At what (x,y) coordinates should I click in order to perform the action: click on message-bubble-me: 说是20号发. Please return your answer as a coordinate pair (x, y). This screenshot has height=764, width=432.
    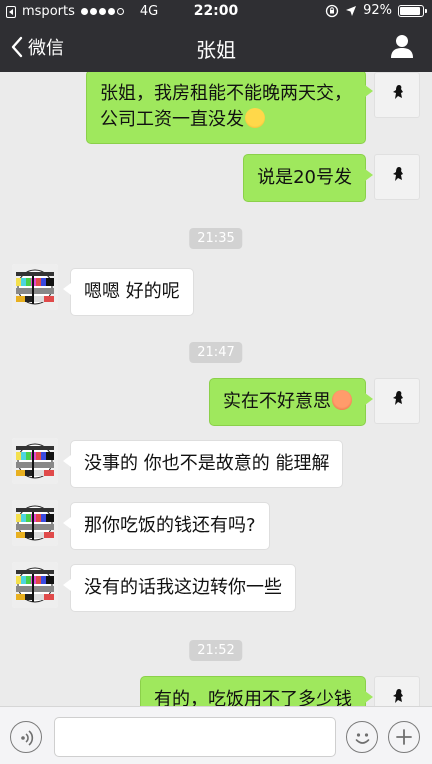
    Looking at the image, I should click on (308, 178).